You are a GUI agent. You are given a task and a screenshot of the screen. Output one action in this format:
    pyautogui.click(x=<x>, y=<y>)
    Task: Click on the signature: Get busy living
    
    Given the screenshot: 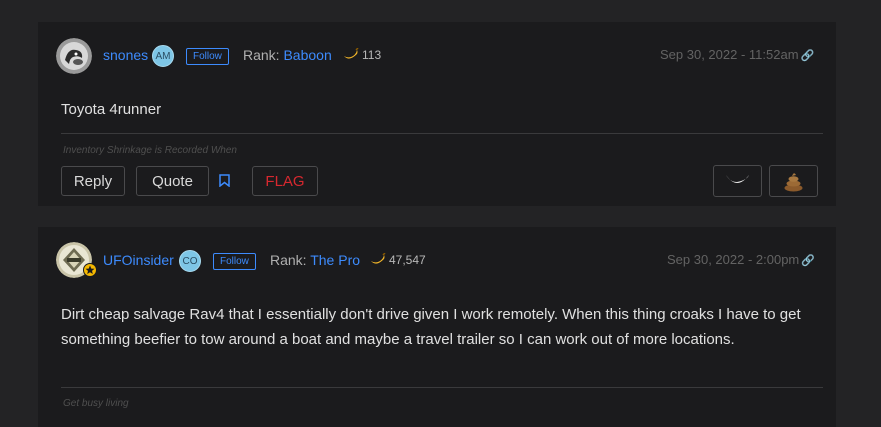 What is the action you would take?
    pyautogui.click(x=96, y=403)
    